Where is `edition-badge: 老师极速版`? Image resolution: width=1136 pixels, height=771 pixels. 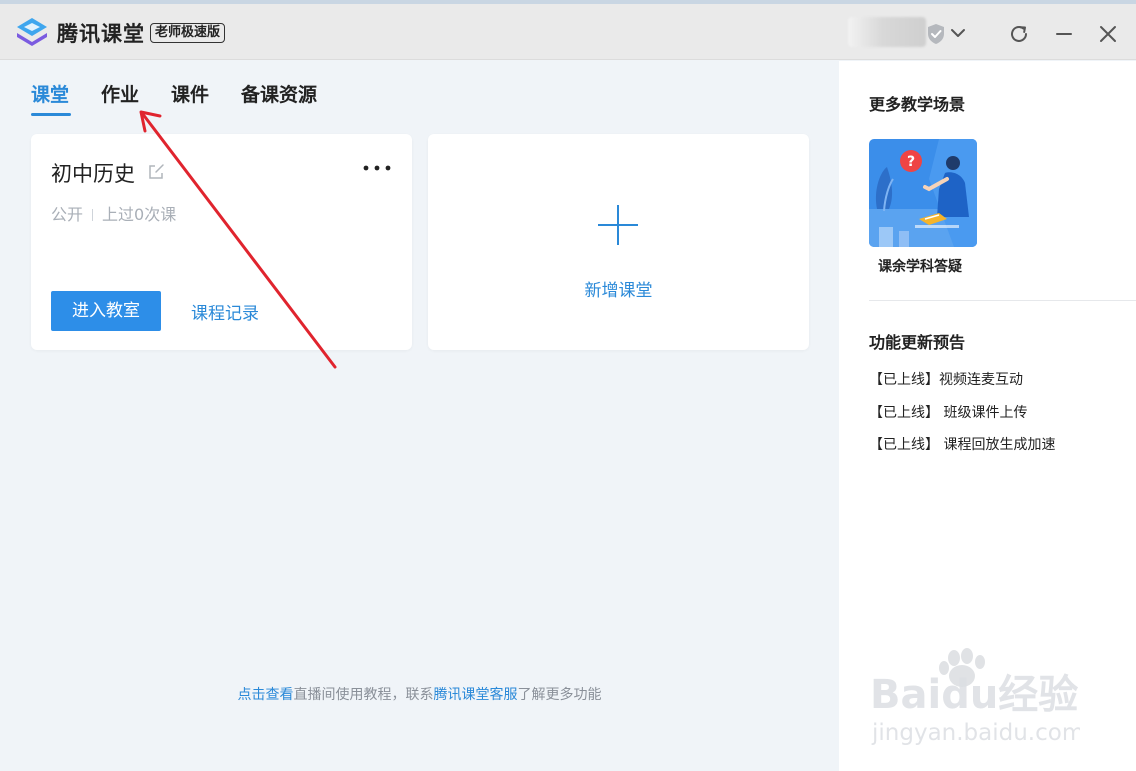
edition-badge: 老师极速版 is located at coordinates (188, 33).